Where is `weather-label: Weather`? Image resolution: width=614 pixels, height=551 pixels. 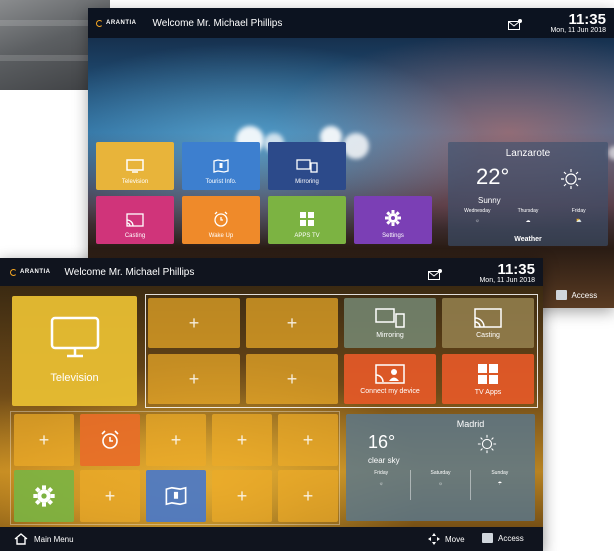
weather-label: Weather is located at coordinates (528, 239).